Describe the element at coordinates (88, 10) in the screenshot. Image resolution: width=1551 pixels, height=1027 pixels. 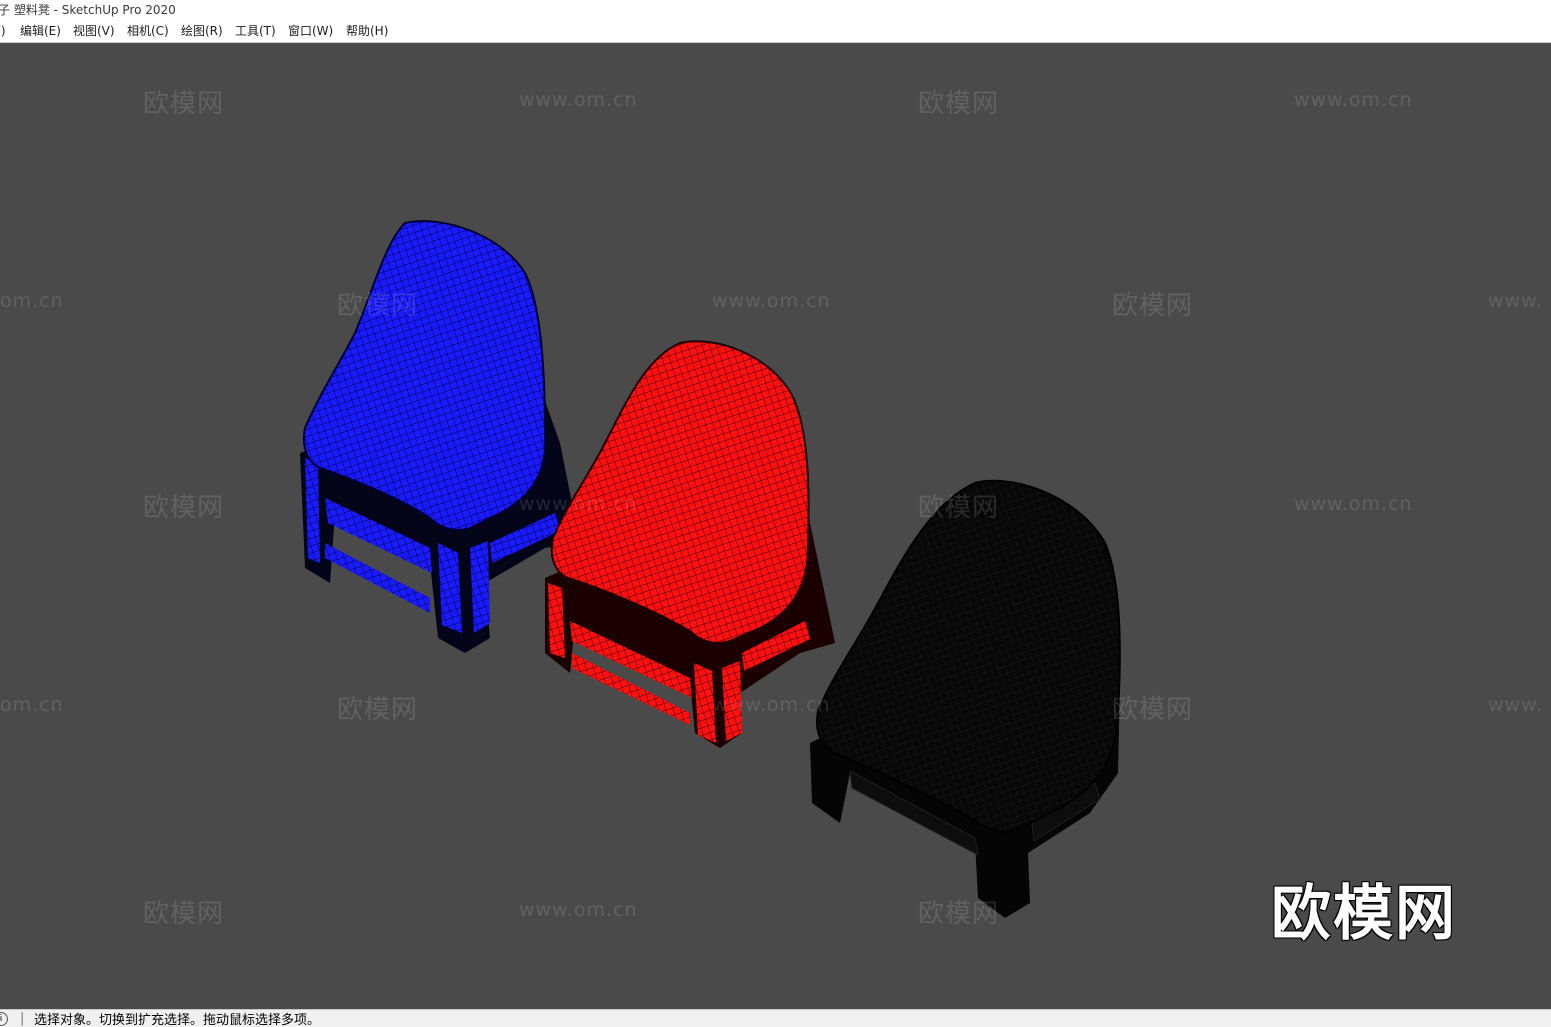
I see `window-title: 子 塑料凳 - SketchUp Pro 2020` at that location.